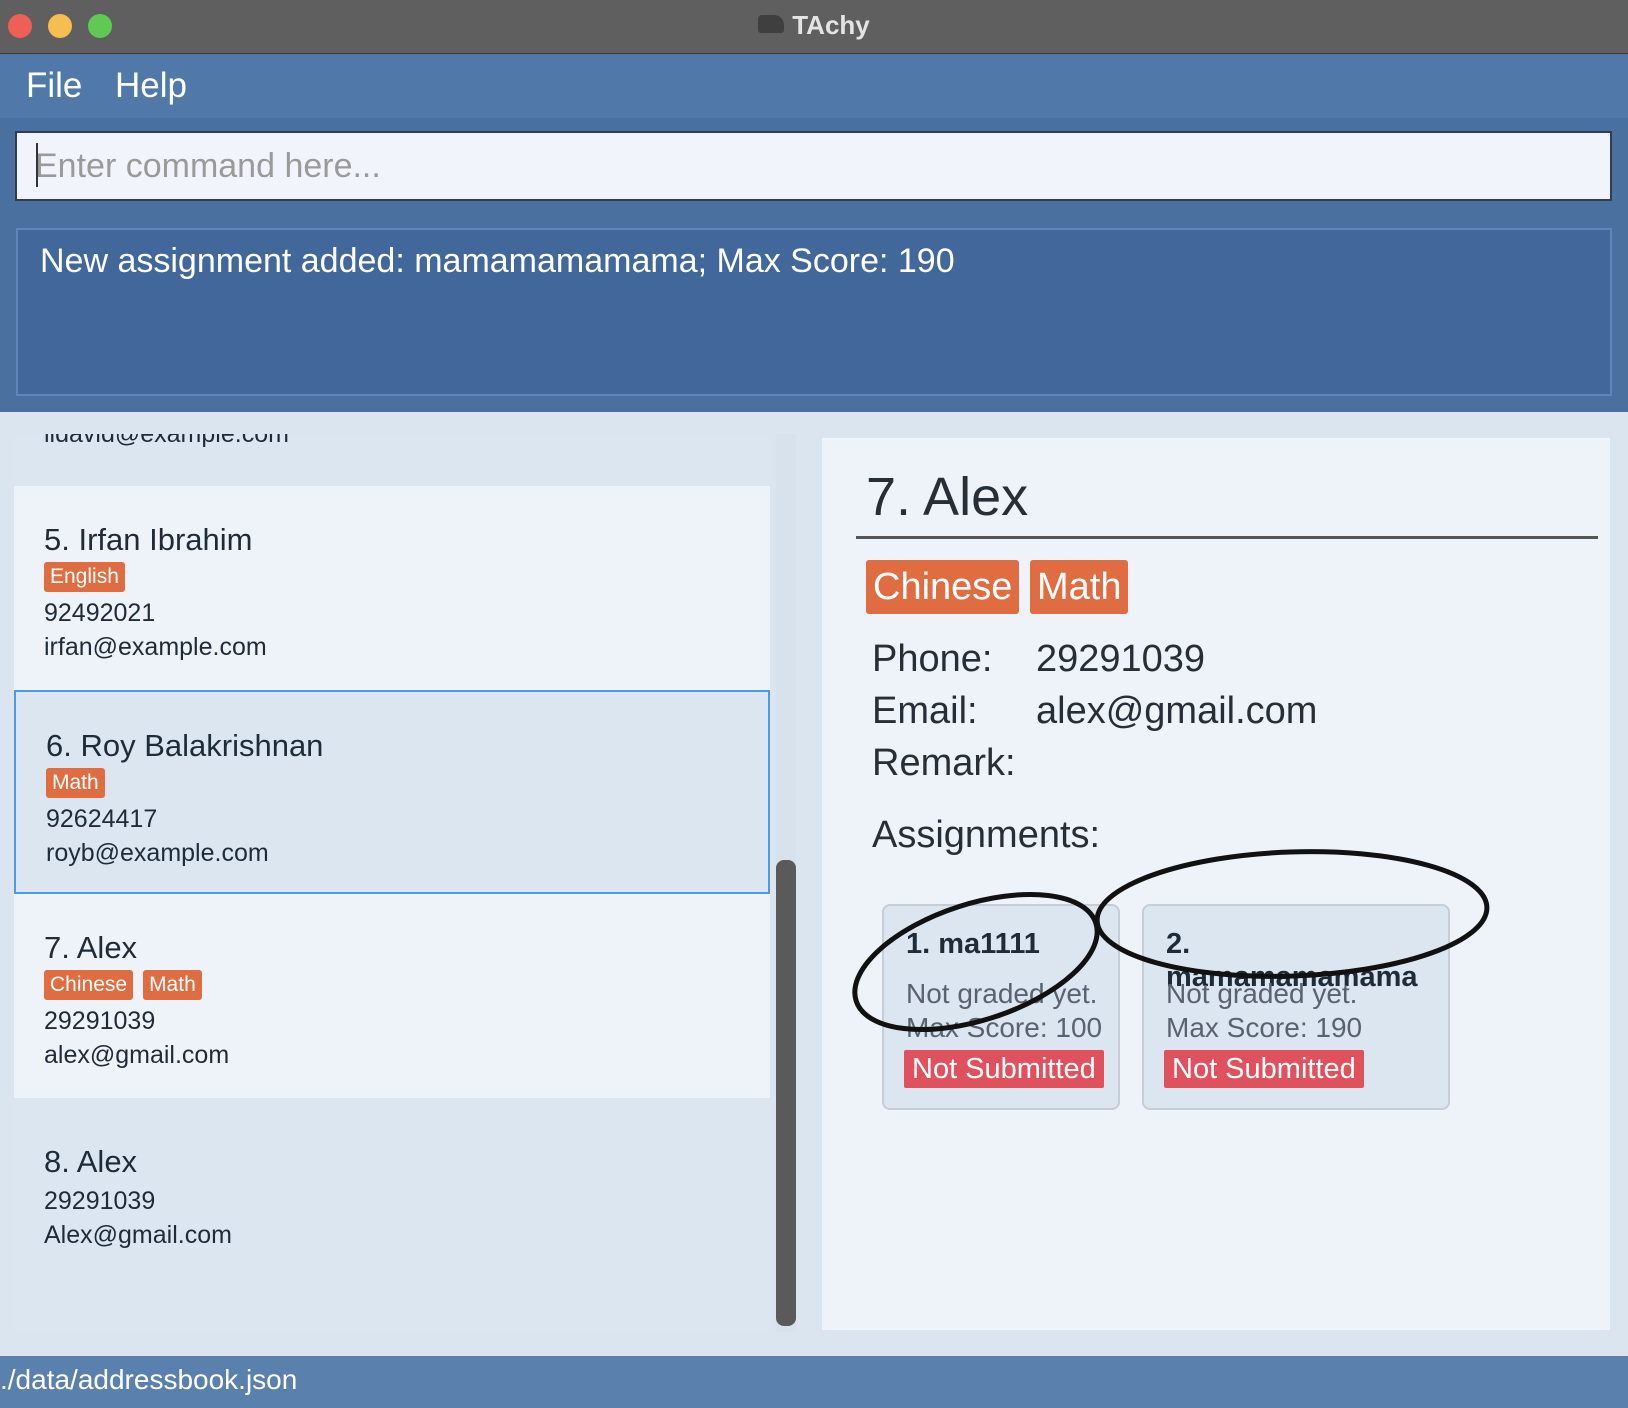 The width and height of the screenshot is (1628, 1408). What do you see at coordinates (91, 947) in the screenshot?
I see `person-name: 7. Alex` at bounding box center [91, 947].